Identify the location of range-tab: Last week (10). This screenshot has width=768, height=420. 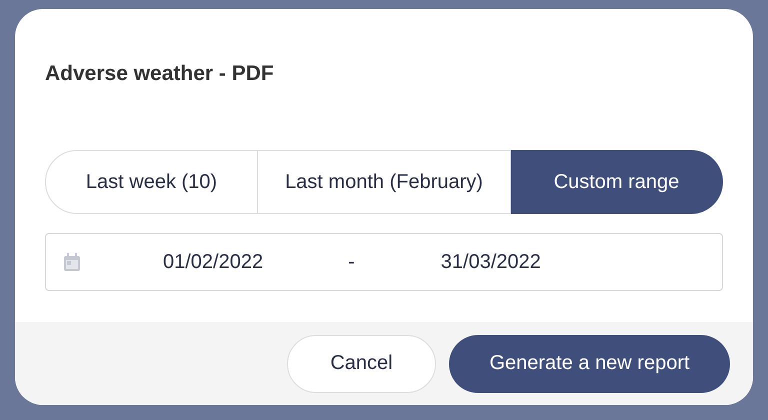
(151, 182).